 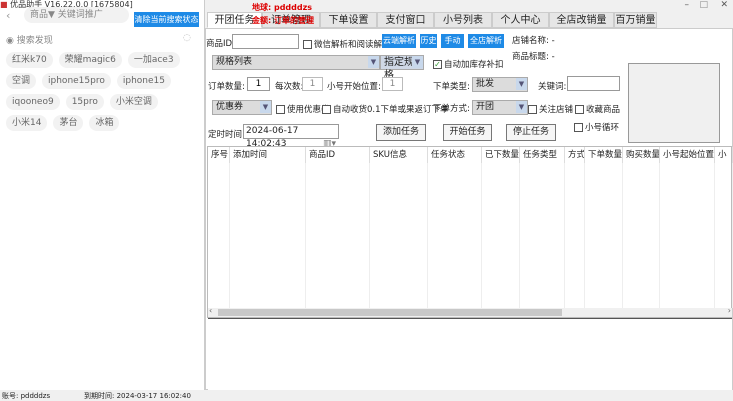 What do you see at coordinates (226, 135) in the screenshot?
I see `timer-label: 定时时间:` at bounding box center [226, 135].